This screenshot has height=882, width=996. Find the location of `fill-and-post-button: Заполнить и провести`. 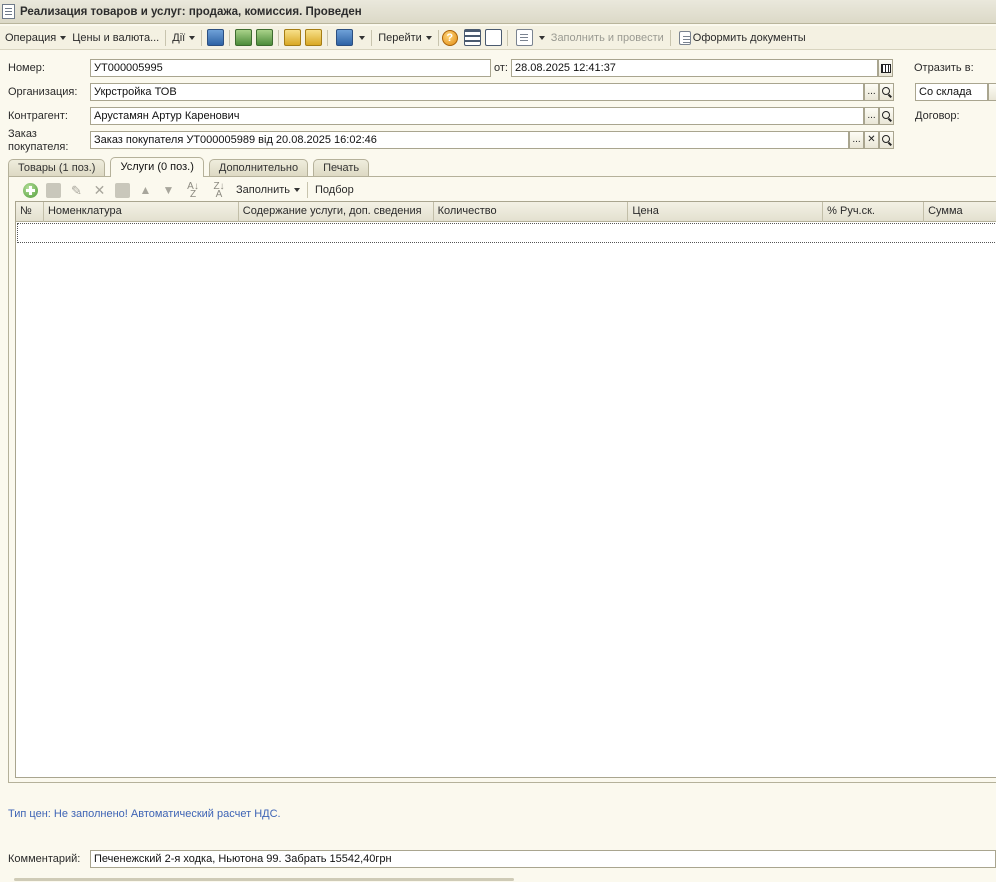

fill-and-post-button: Заполнить и провести is located at coordinates (607, 38).